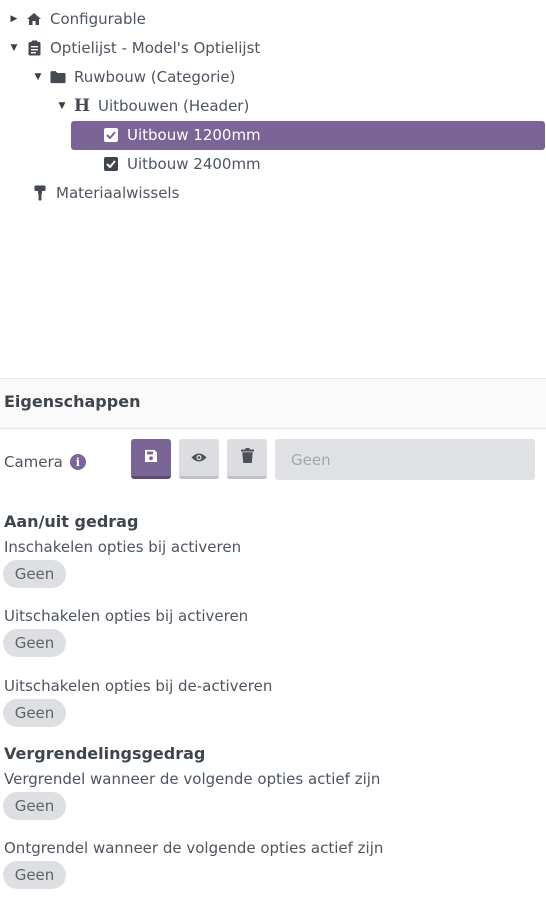  Describe the element at coordinates (126, 616) in the screenshot. I see `field-label: Uitschakelen opties bij activeren` at that location.